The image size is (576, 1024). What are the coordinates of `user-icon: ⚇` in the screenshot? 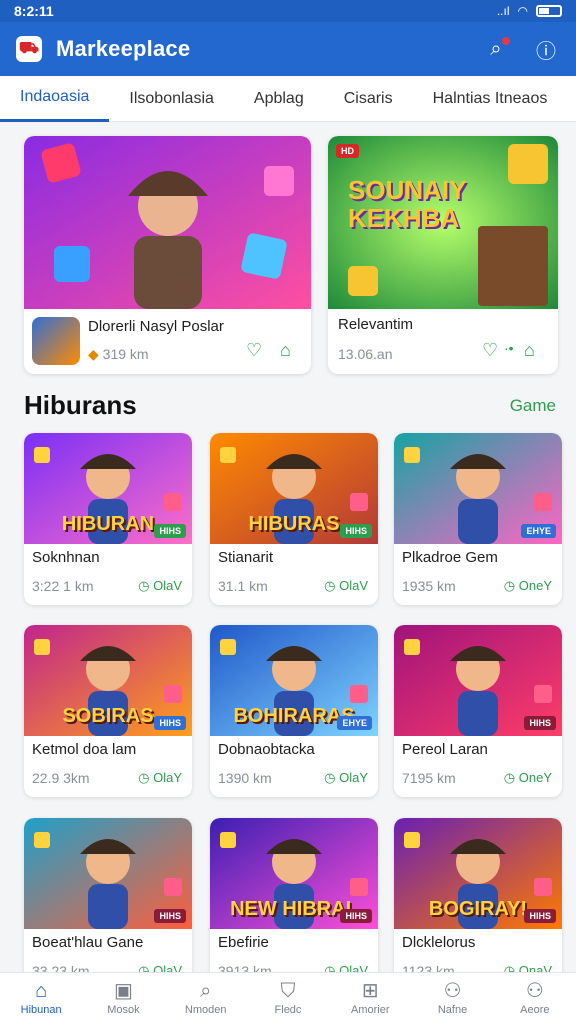 It's located at (534, 991).